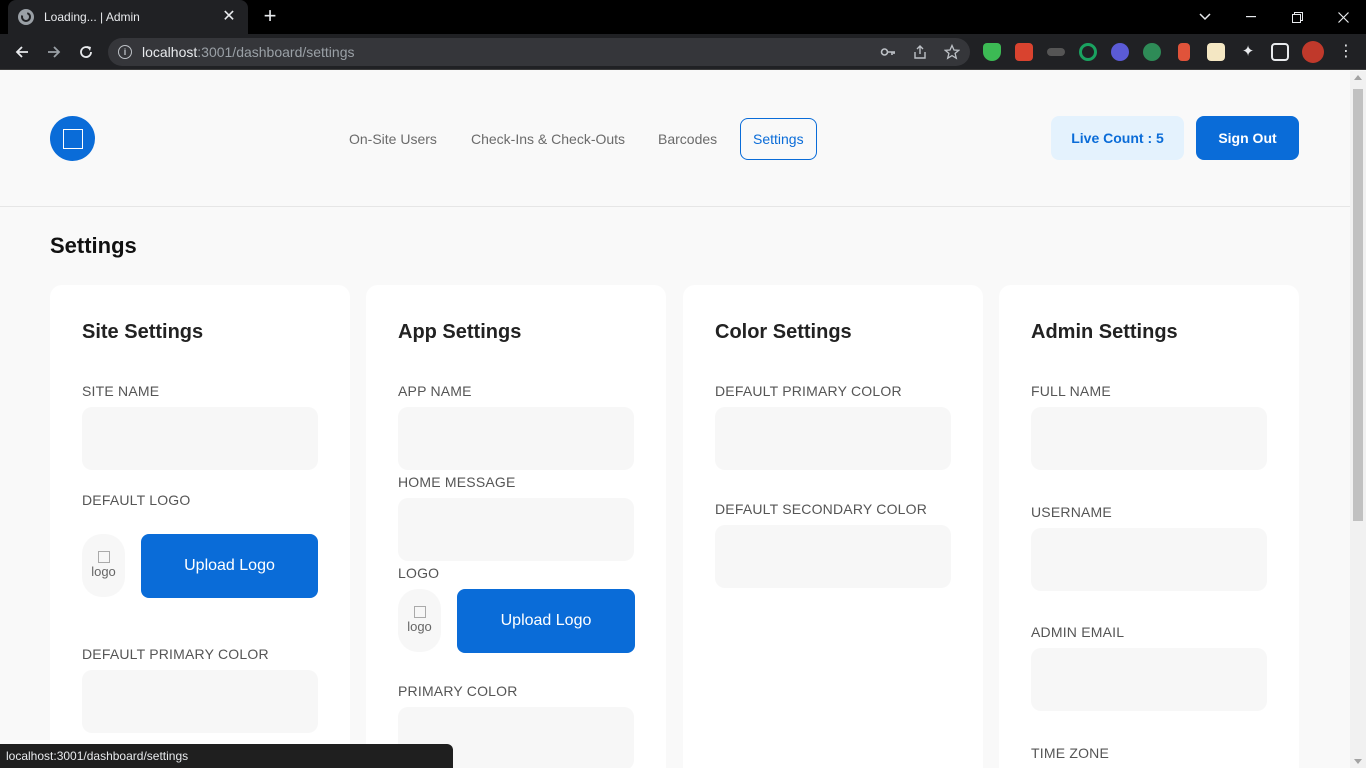 The height and width of the screenshot is (768, 1366). What do you see at coordinates (136, 500) in the screenshot?
I see `default-logo-label: DEFAULT LOGO` at bounding box center [136, 500].